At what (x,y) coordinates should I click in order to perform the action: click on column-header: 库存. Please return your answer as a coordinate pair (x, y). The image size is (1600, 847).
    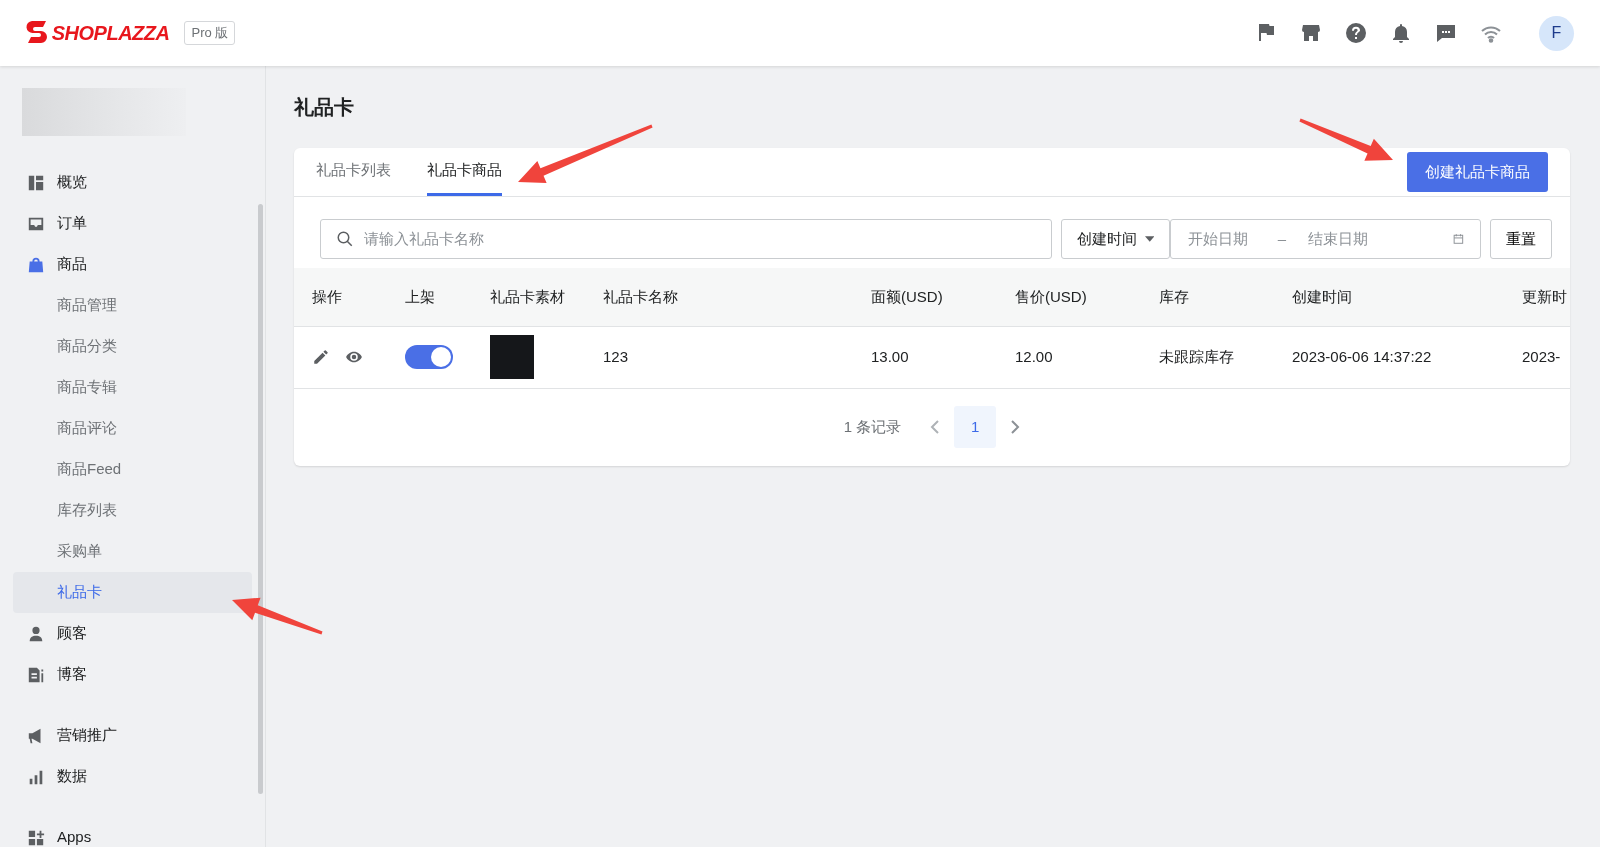
    Looking at the image, I should click on (1207, 297).